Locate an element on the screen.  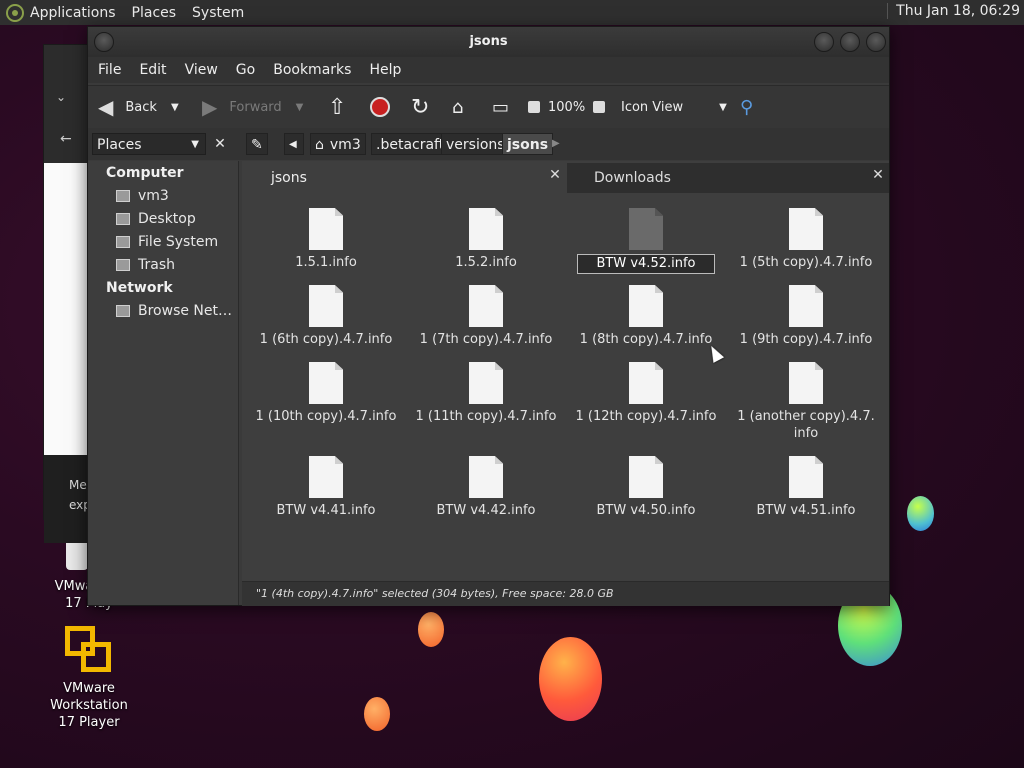
forward-arrow-icon: ▶ is located at coordinates (210, 107).